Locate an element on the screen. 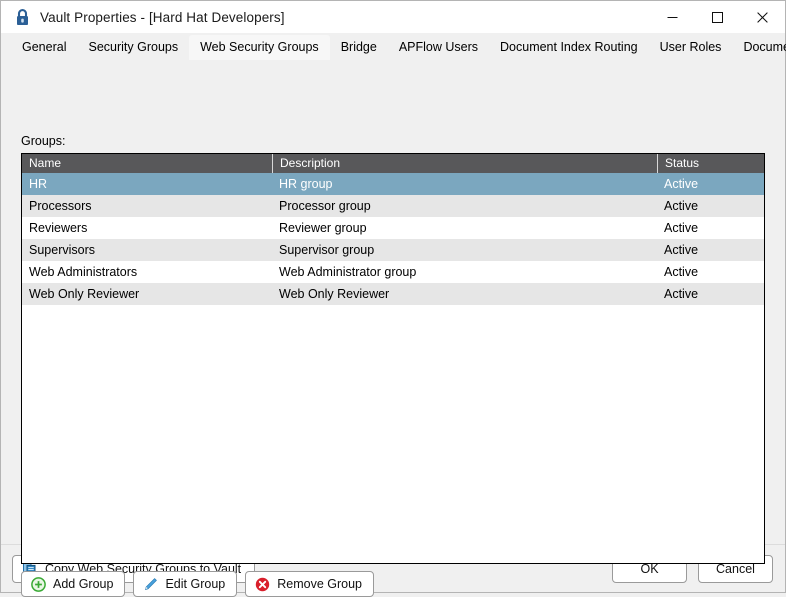 The width and height of the screenshot is (786, 597). tab-apflow-users: APFlow Users is located at coordinates (438, 47).